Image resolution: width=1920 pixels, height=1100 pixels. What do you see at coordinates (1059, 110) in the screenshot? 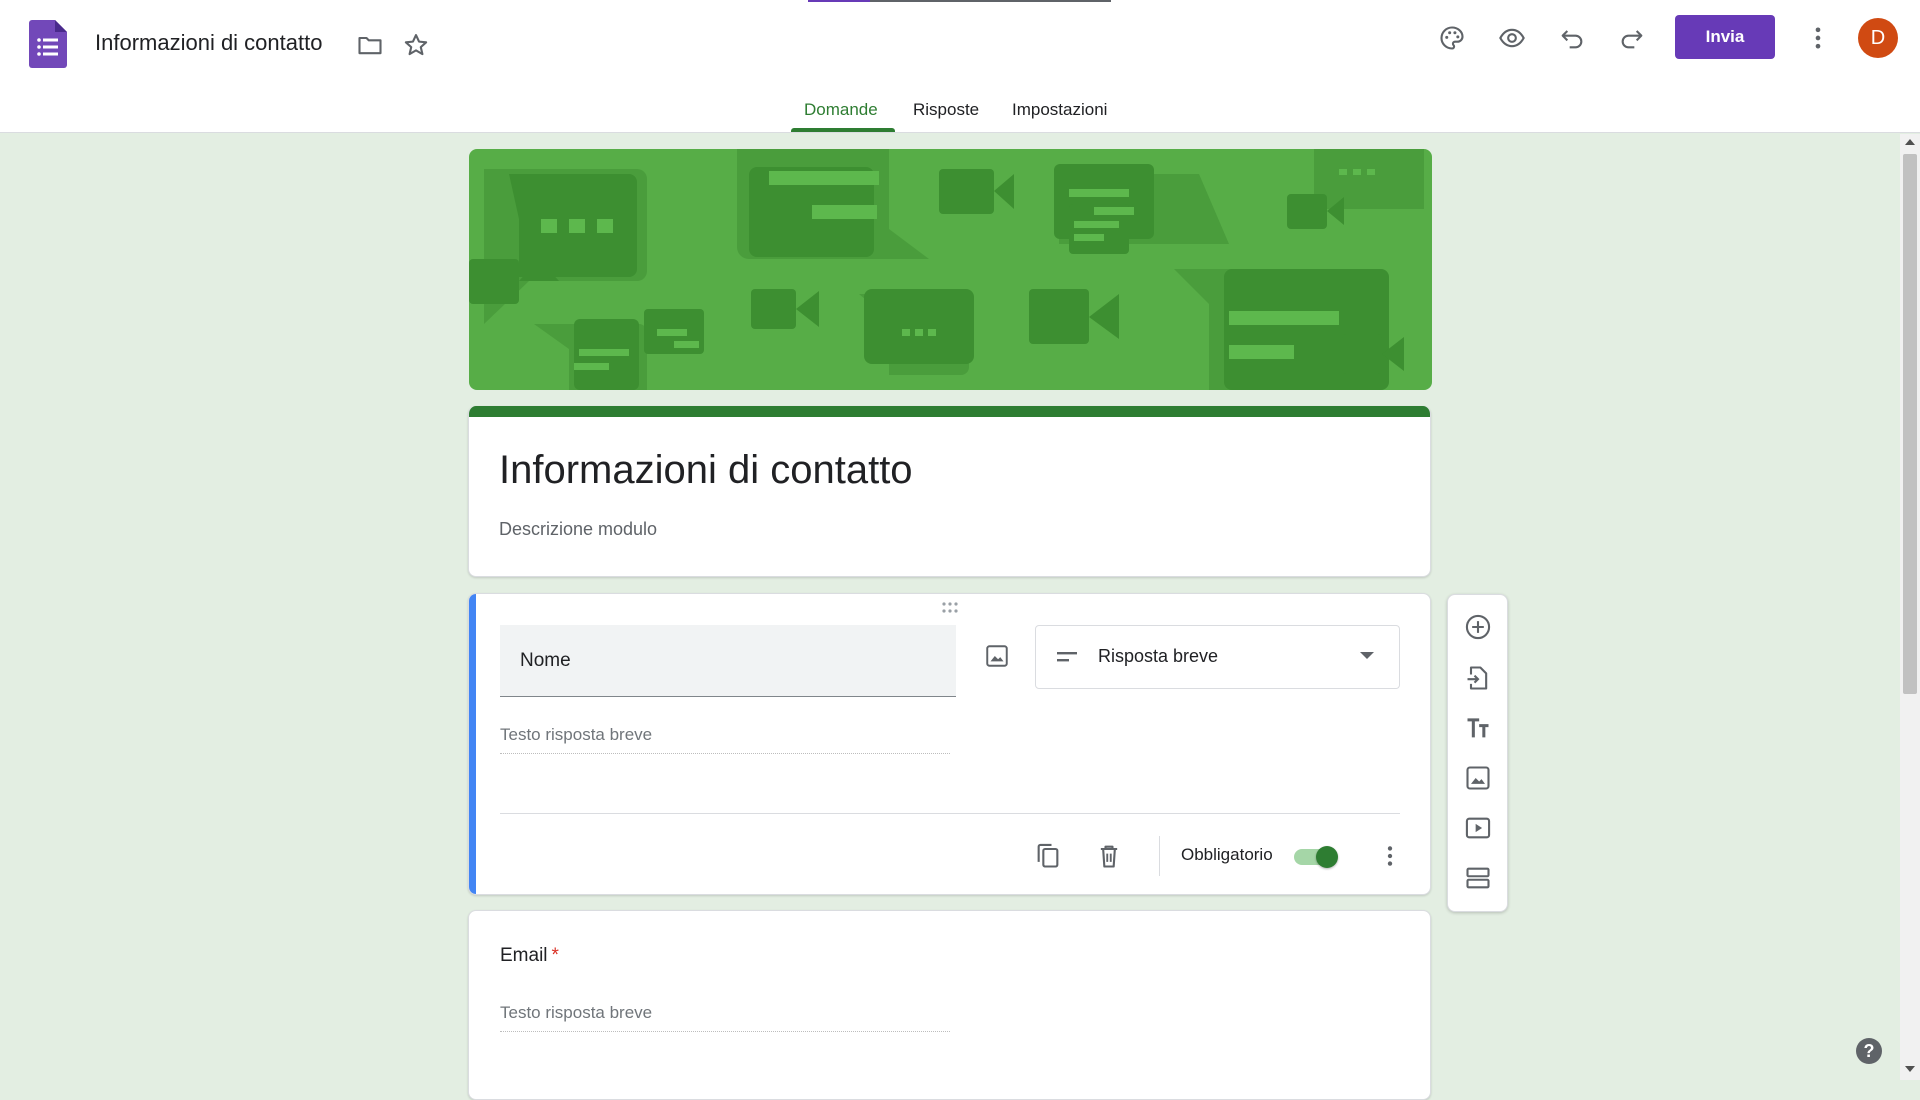
I see `tab-impostazioni: Impostazioni` at bounding box center [1059, 110].